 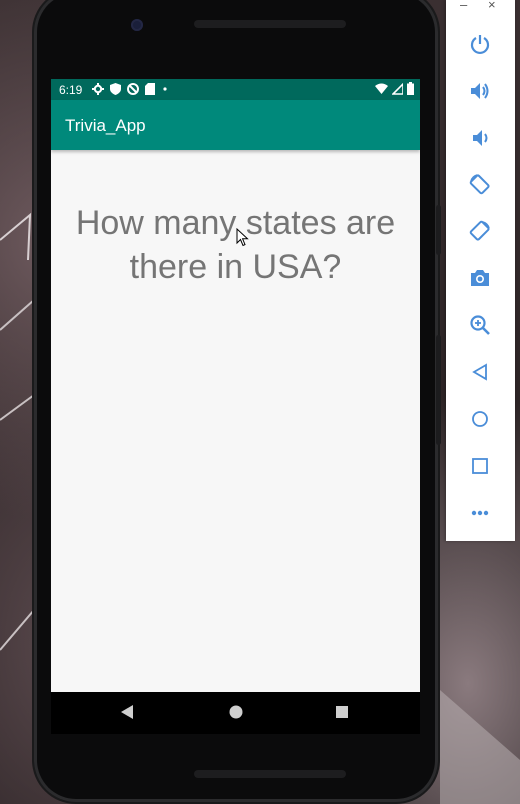 What do you see at coordinates (463, 6) in the screenshot?
I see `minimize-button: –` at bounding box center [463, 6].